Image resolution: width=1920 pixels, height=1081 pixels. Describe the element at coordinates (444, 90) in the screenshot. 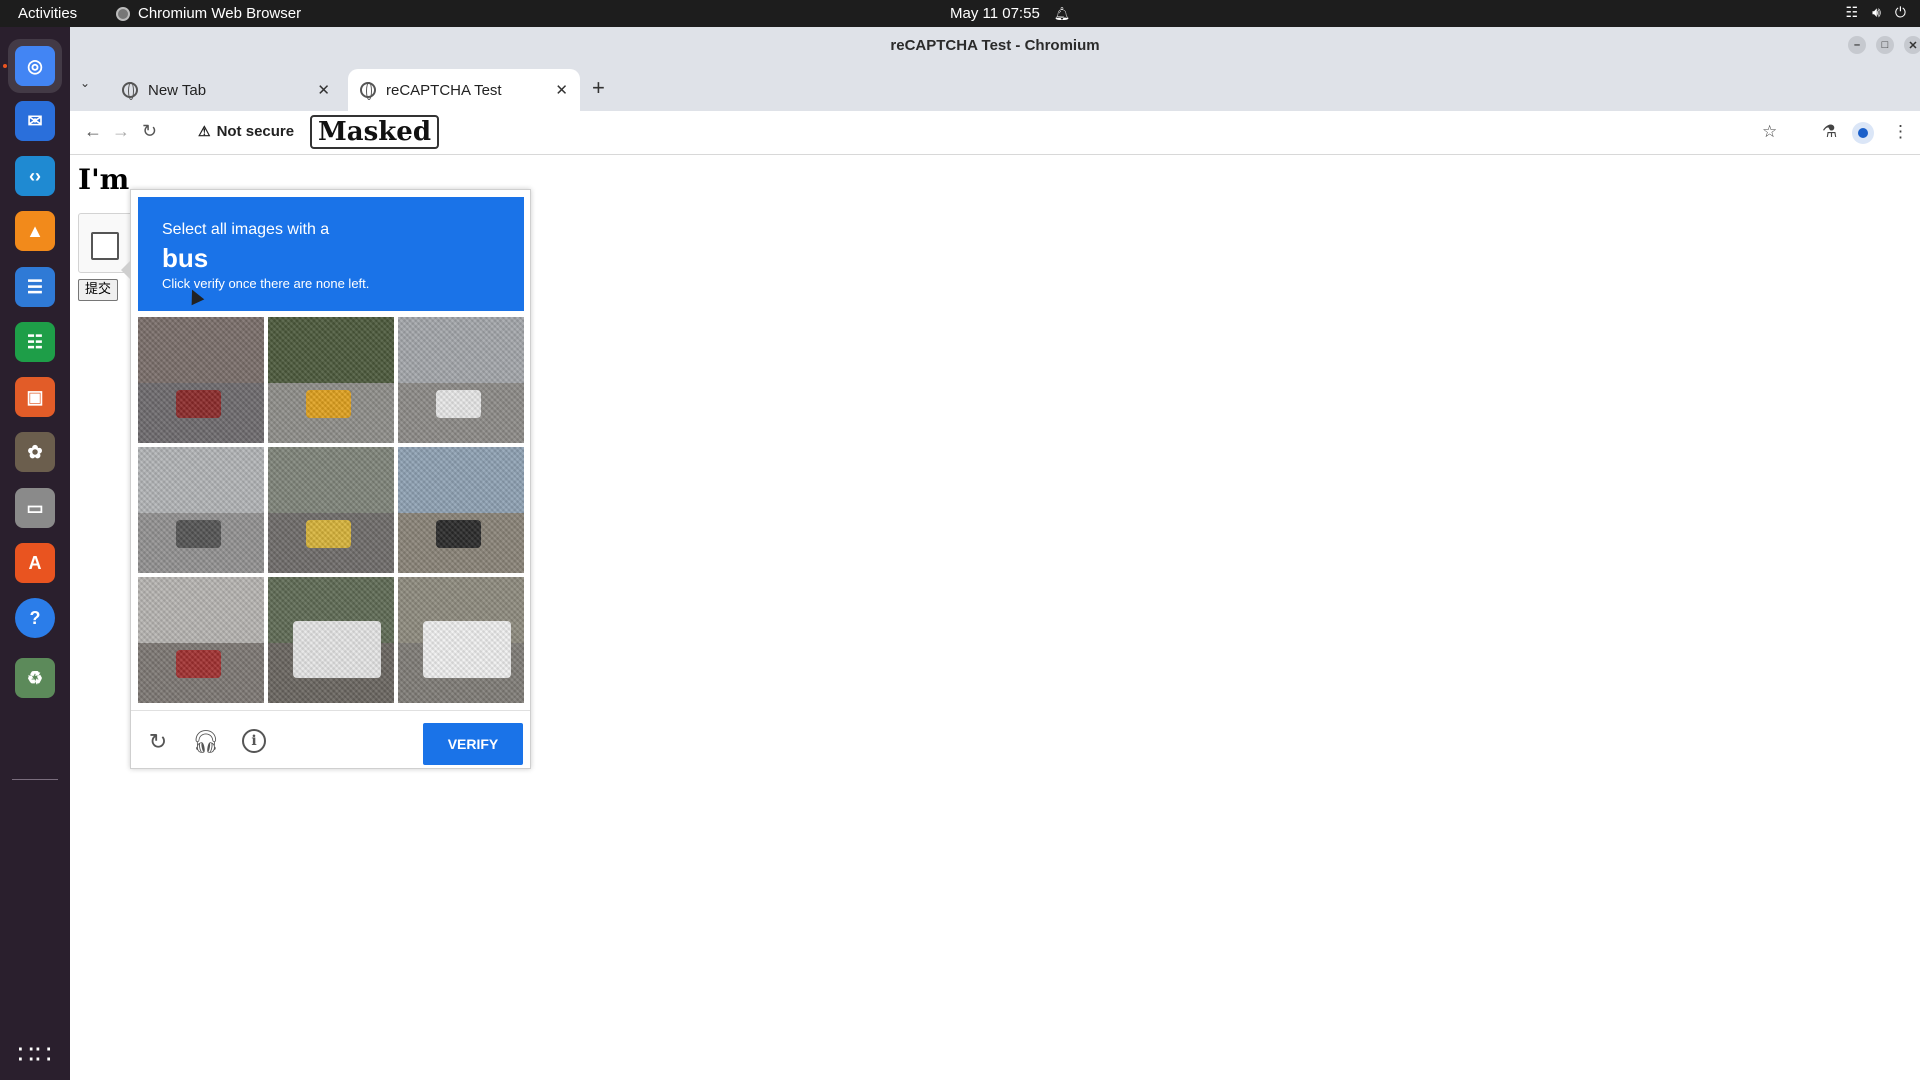

I see `tab-label: reCAPTCHA Test` at that location.